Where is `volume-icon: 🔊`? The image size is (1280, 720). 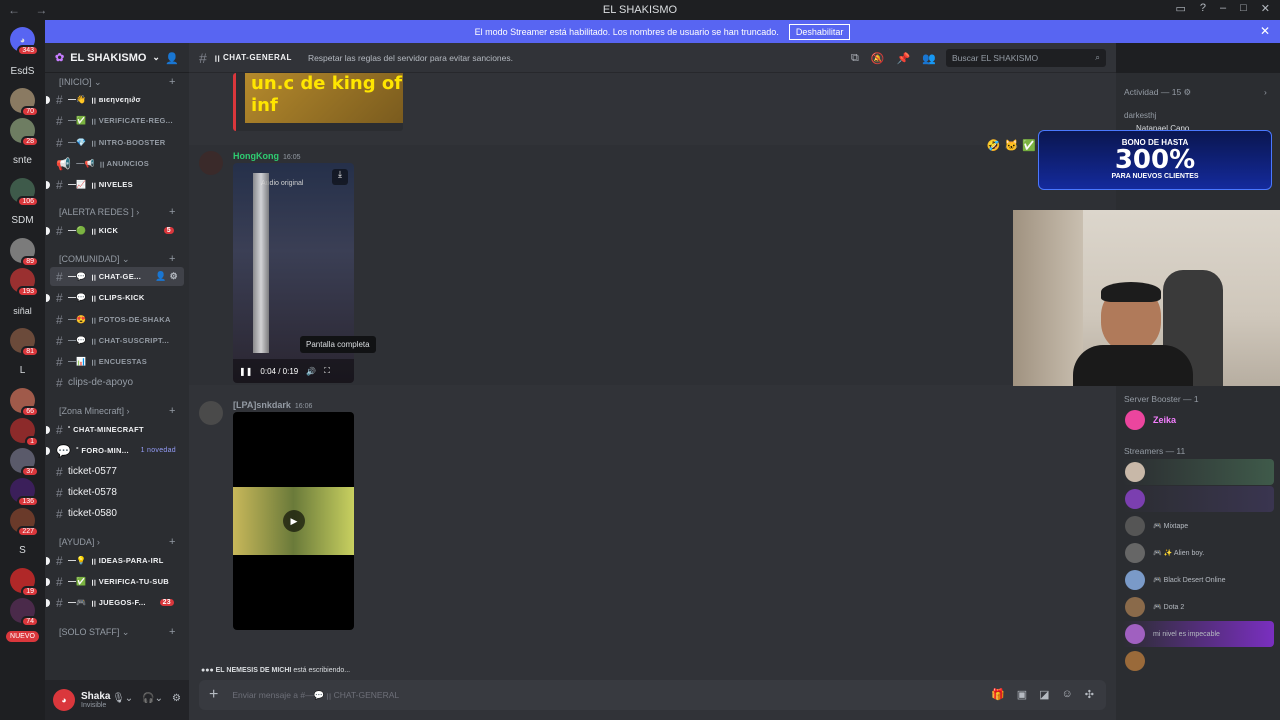
volume-icon: 🔊 is located at coordinates (311, 371).